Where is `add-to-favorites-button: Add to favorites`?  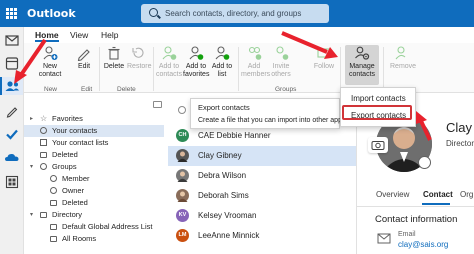
add-to-favorites-button: Add to favorites is located at coordinates (196, 62).